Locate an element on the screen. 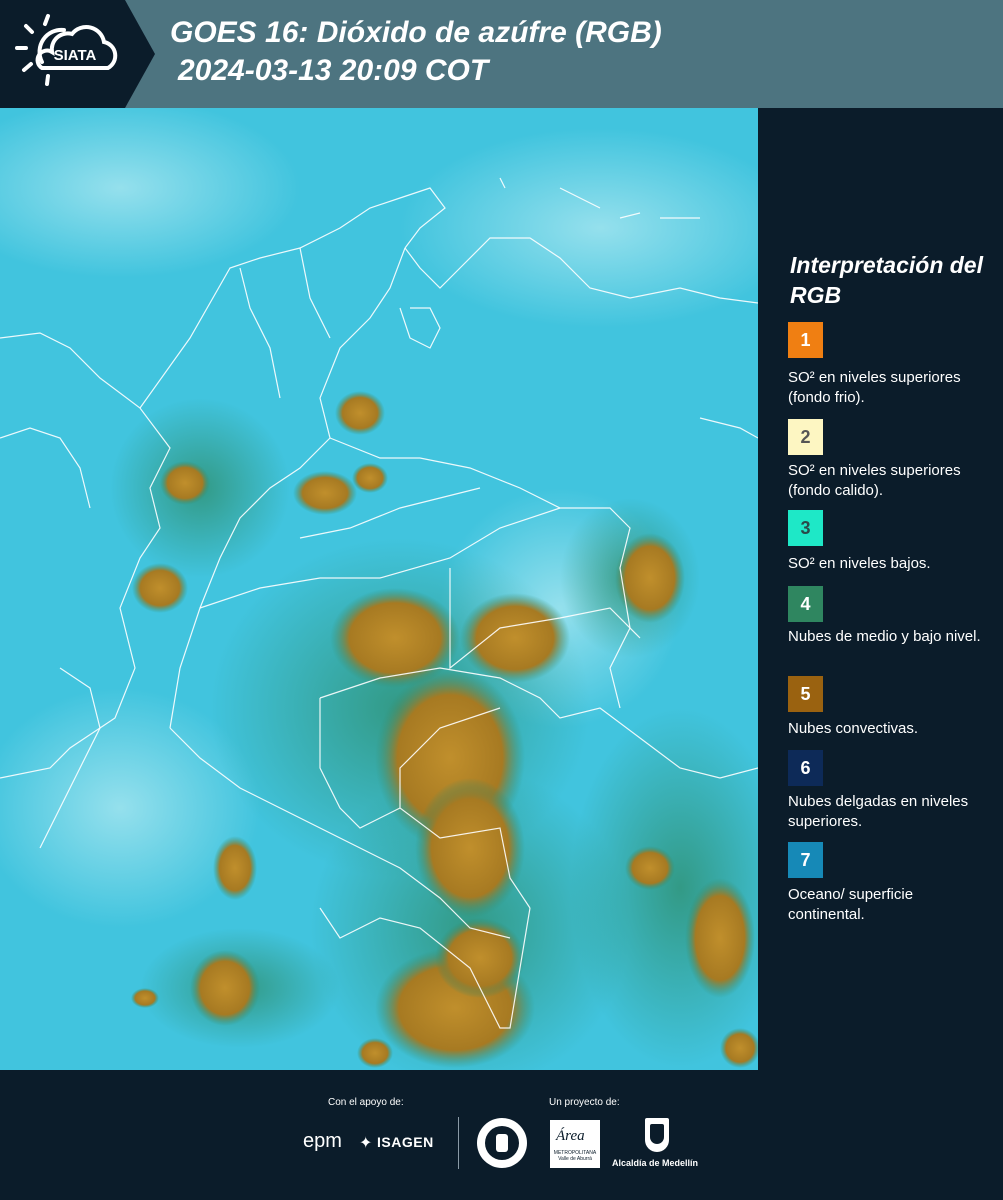 This screenshot has width=1003, height=1200. area-logo-text: Área is located at coordinates (570, 1136).